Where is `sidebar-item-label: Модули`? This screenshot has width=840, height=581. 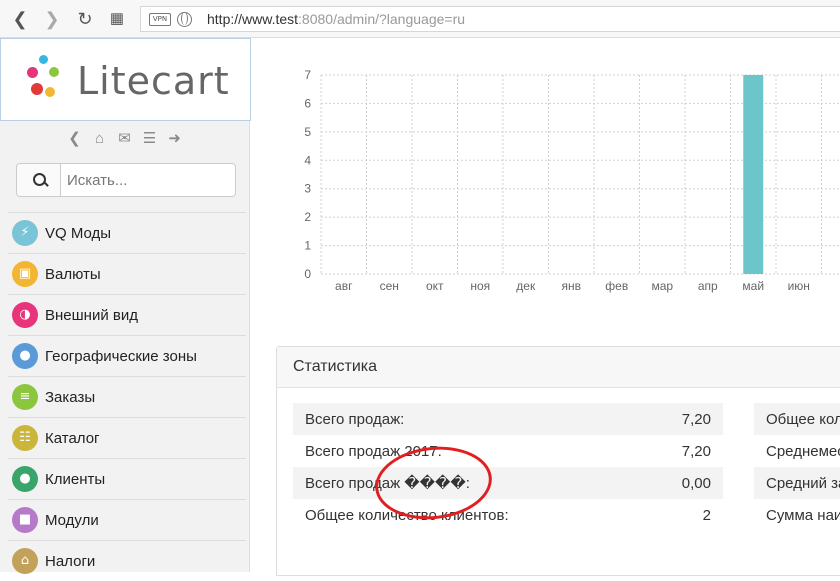
sidebar-item-label: Модули is located at coordinates (72, 520).